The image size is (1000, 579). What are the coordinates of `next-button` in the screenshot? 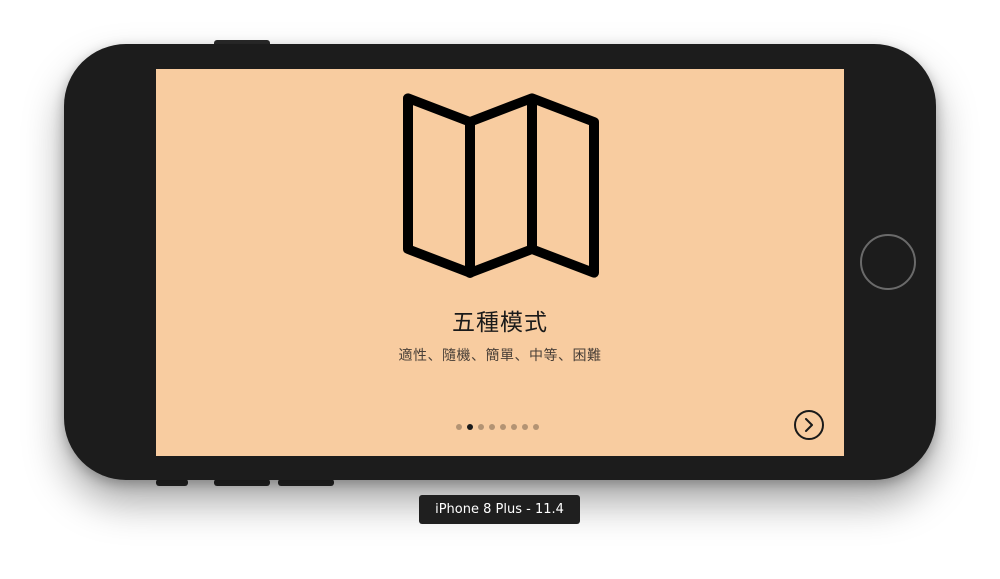 It's located at (809, 425).